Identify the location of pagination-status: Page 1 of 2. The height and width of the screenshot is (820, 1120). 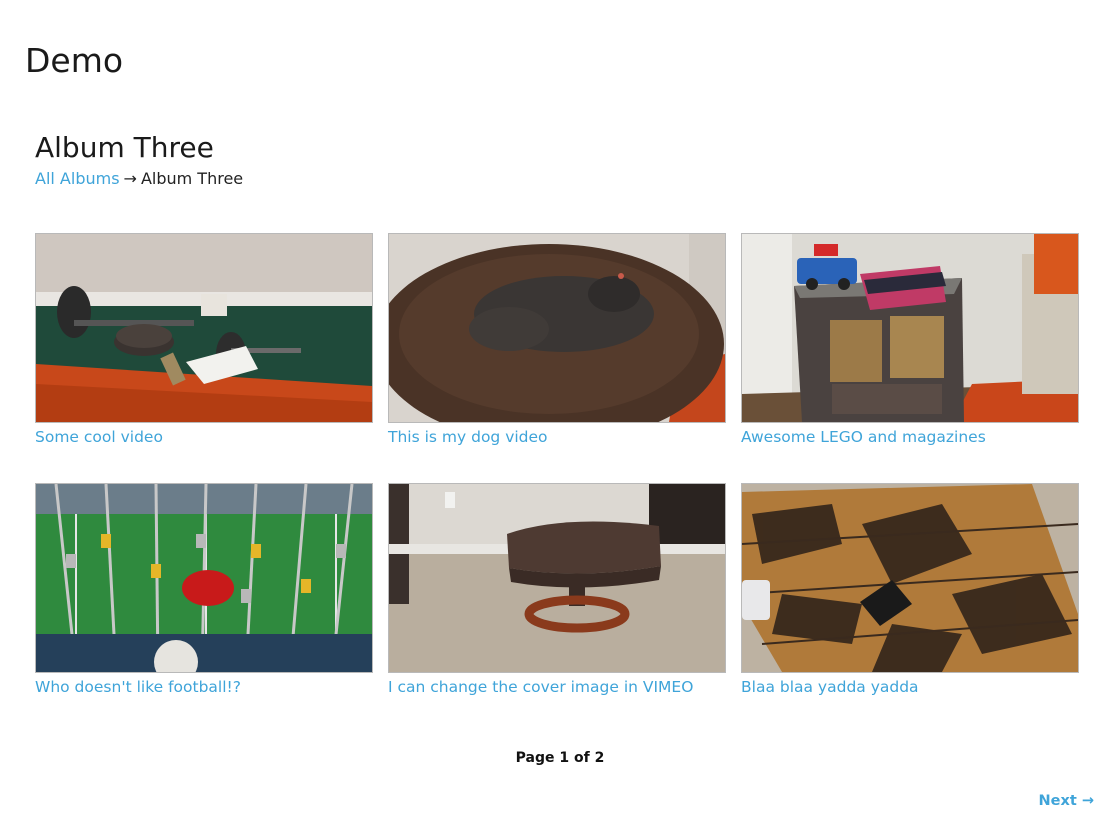
(560, 758).